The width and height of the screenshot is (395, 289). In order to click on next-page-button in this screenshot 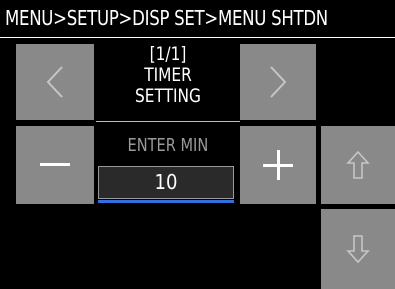, I will do `click(278, 82)`.